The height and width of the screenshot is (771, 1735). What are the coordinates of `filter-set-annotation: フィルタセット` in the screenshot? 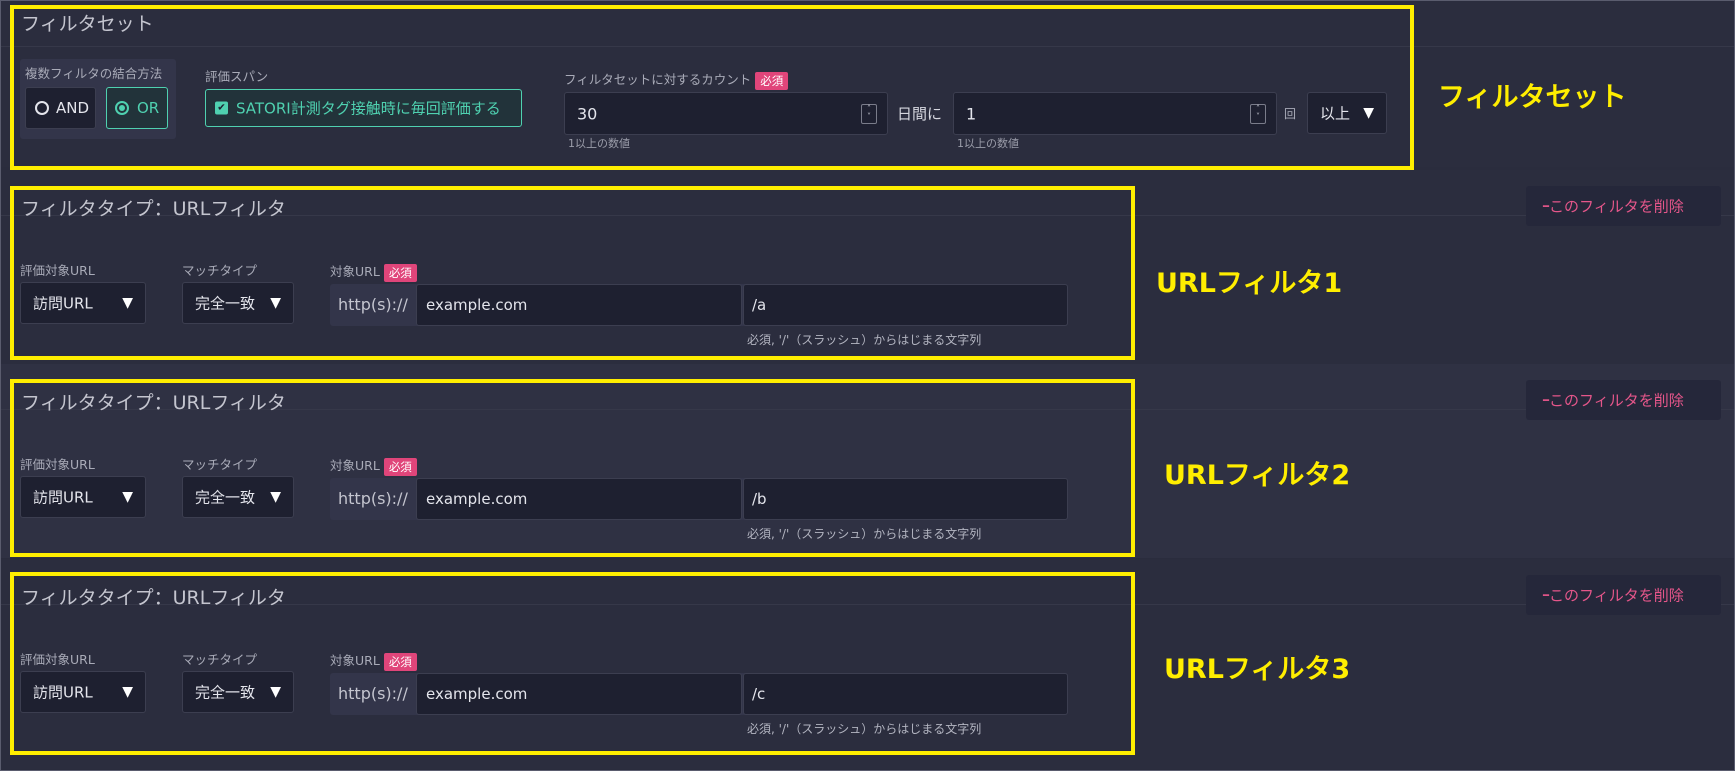 It's located at (1532, 97).